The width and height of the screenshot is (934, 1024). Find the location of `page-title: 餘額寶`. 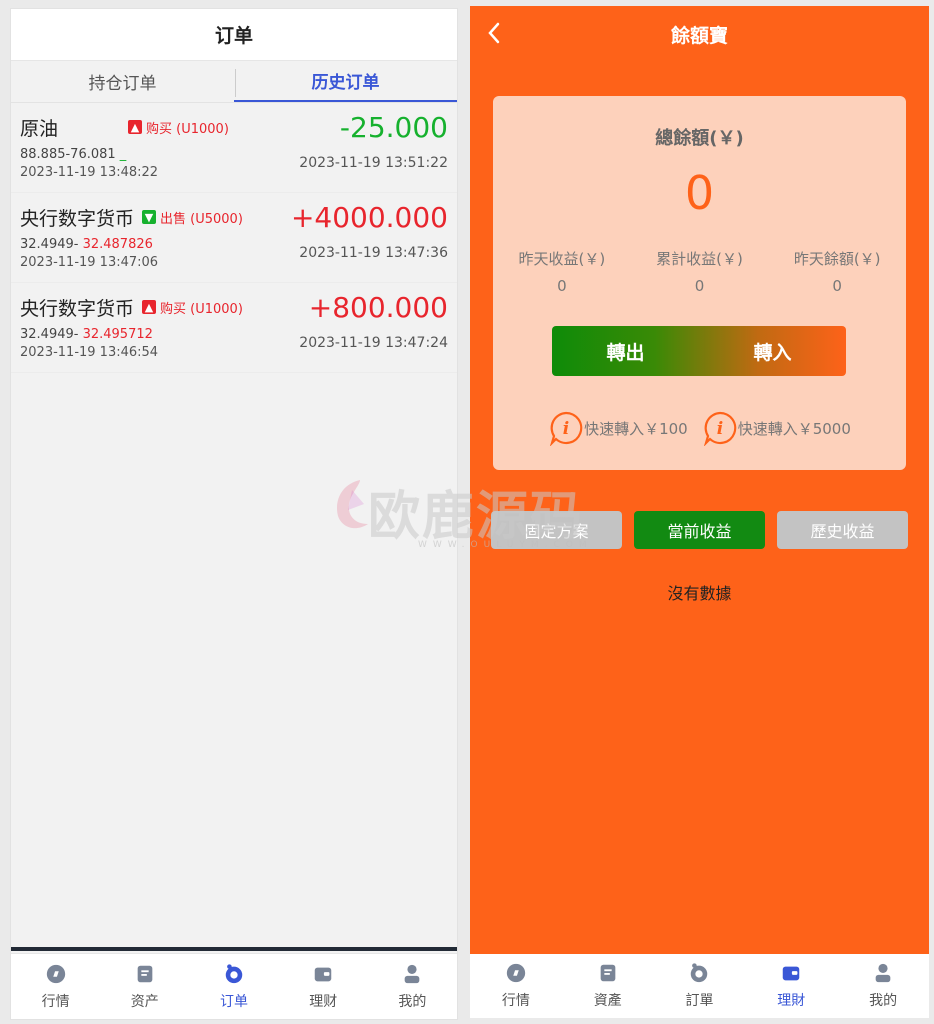

page-title: 餘額寶 is located at coordinates (699, 35).